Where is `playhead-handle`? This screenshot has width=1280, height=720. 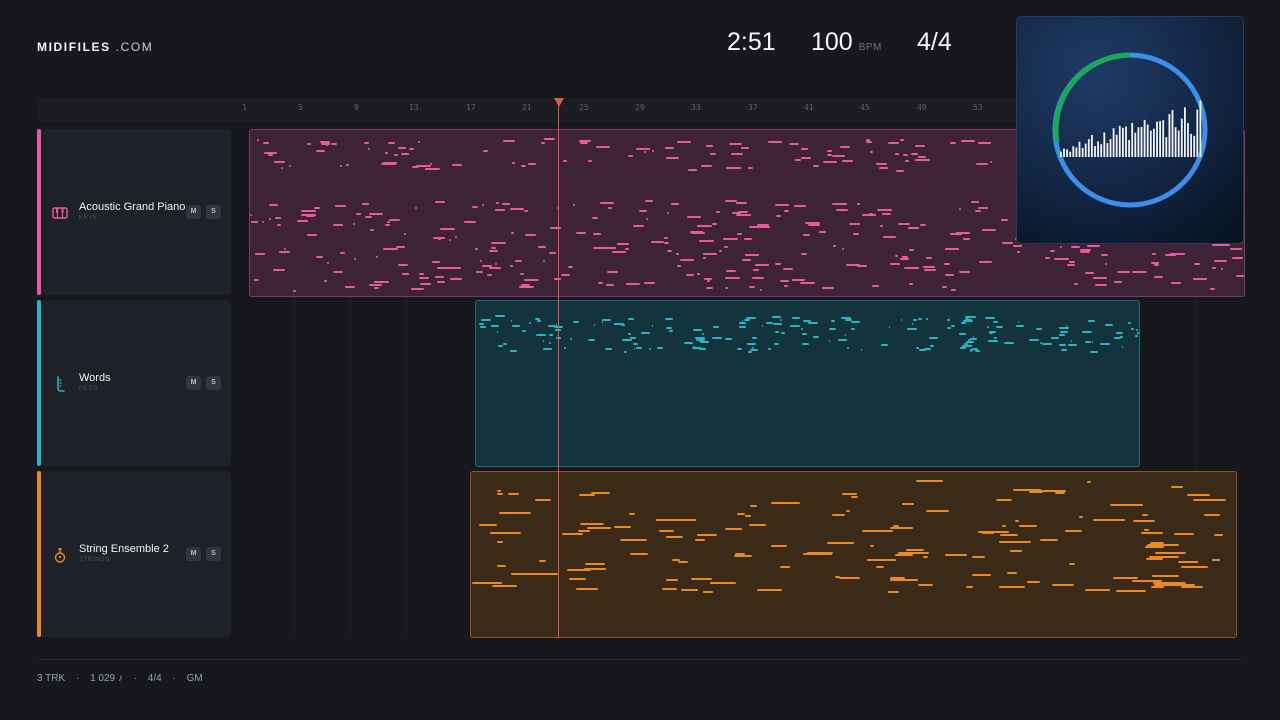 playhead-handle is located at coordinates (559, 102).